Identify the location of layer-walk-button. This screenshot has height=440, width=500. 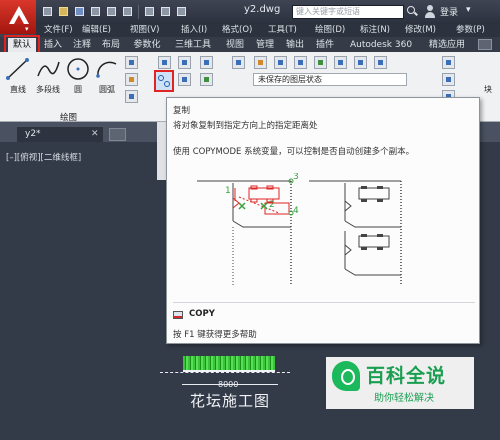
(380, 62).